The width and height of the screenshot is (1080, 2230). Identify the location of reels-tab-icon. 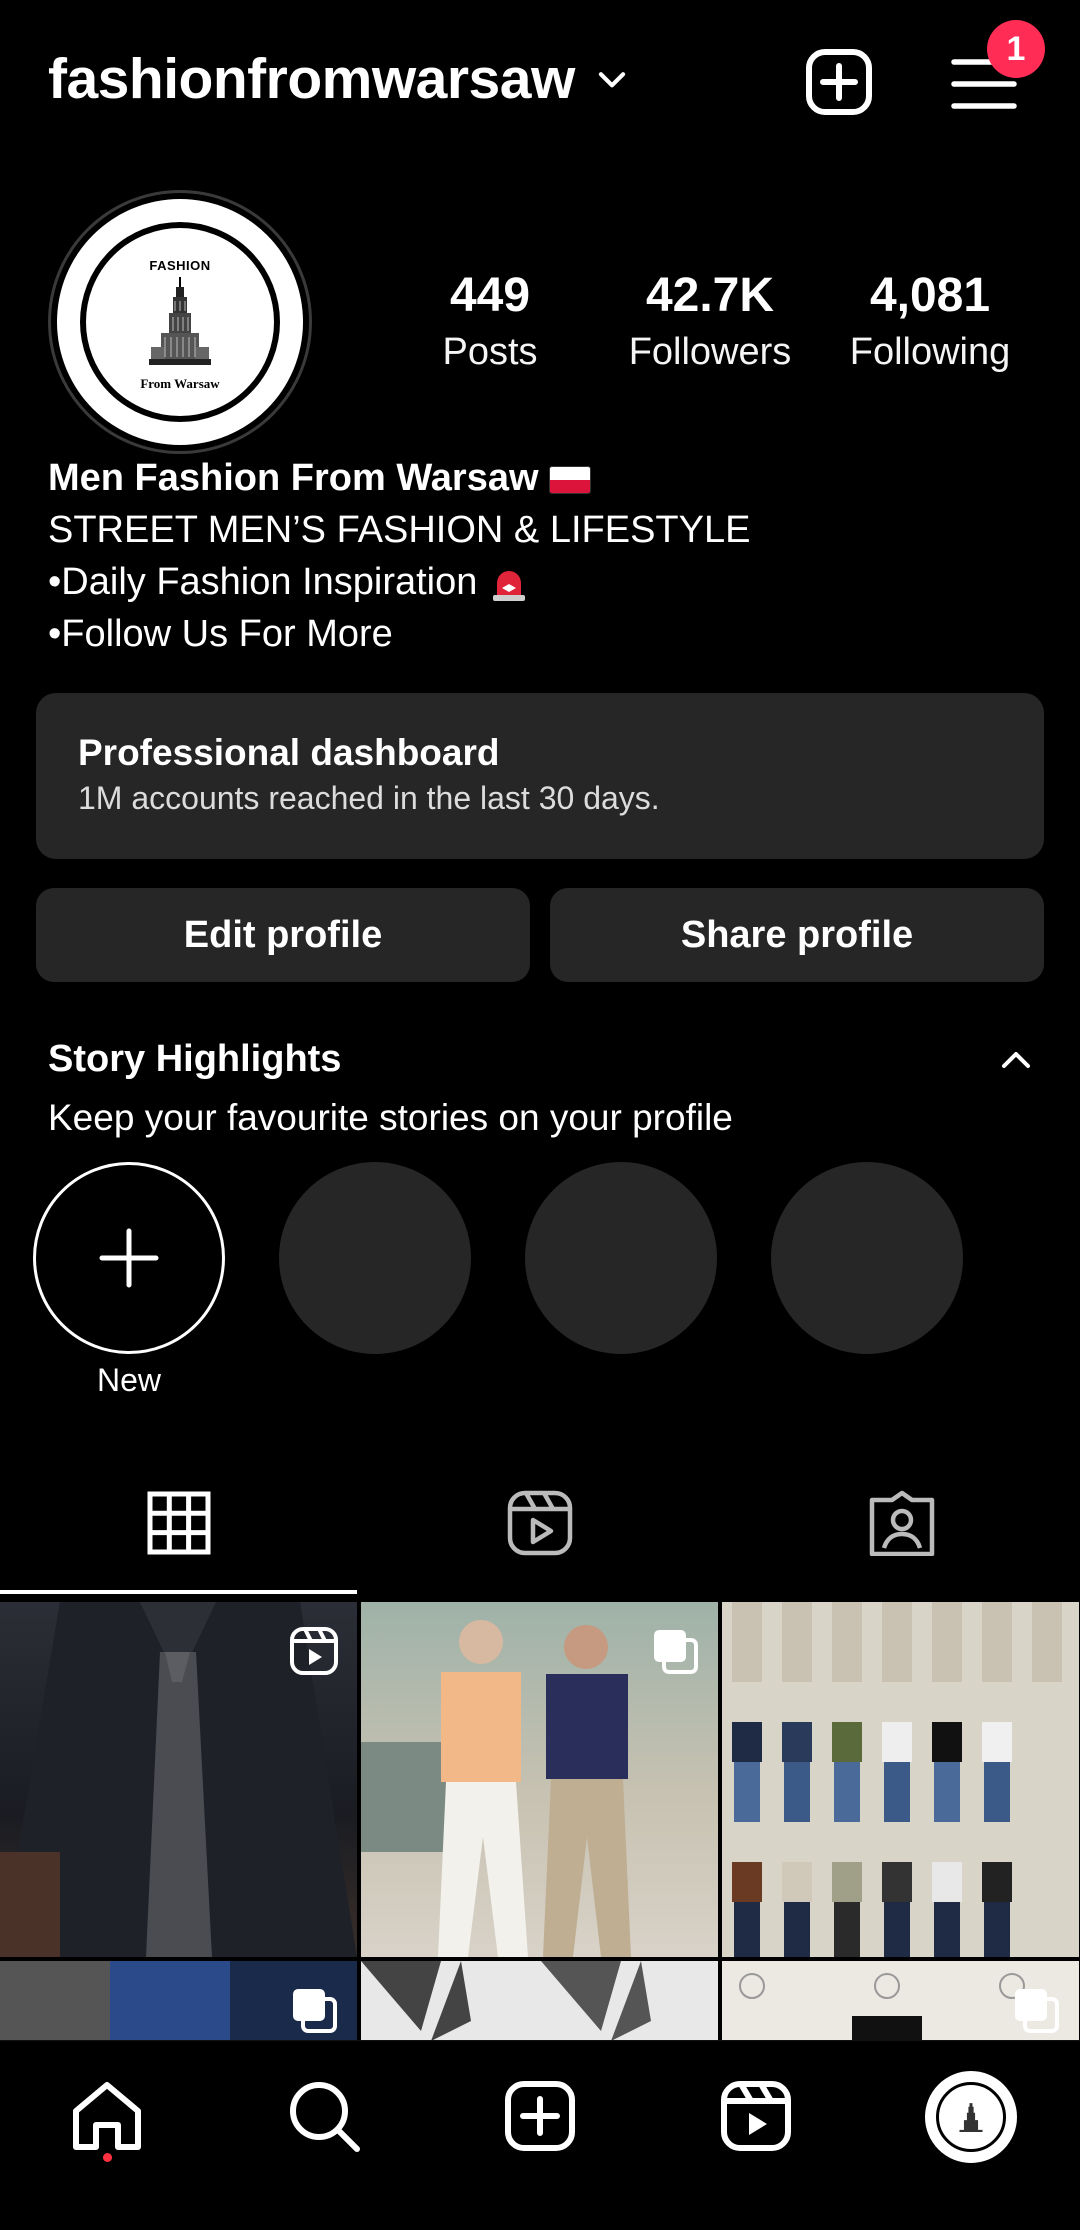
(540, 1523).